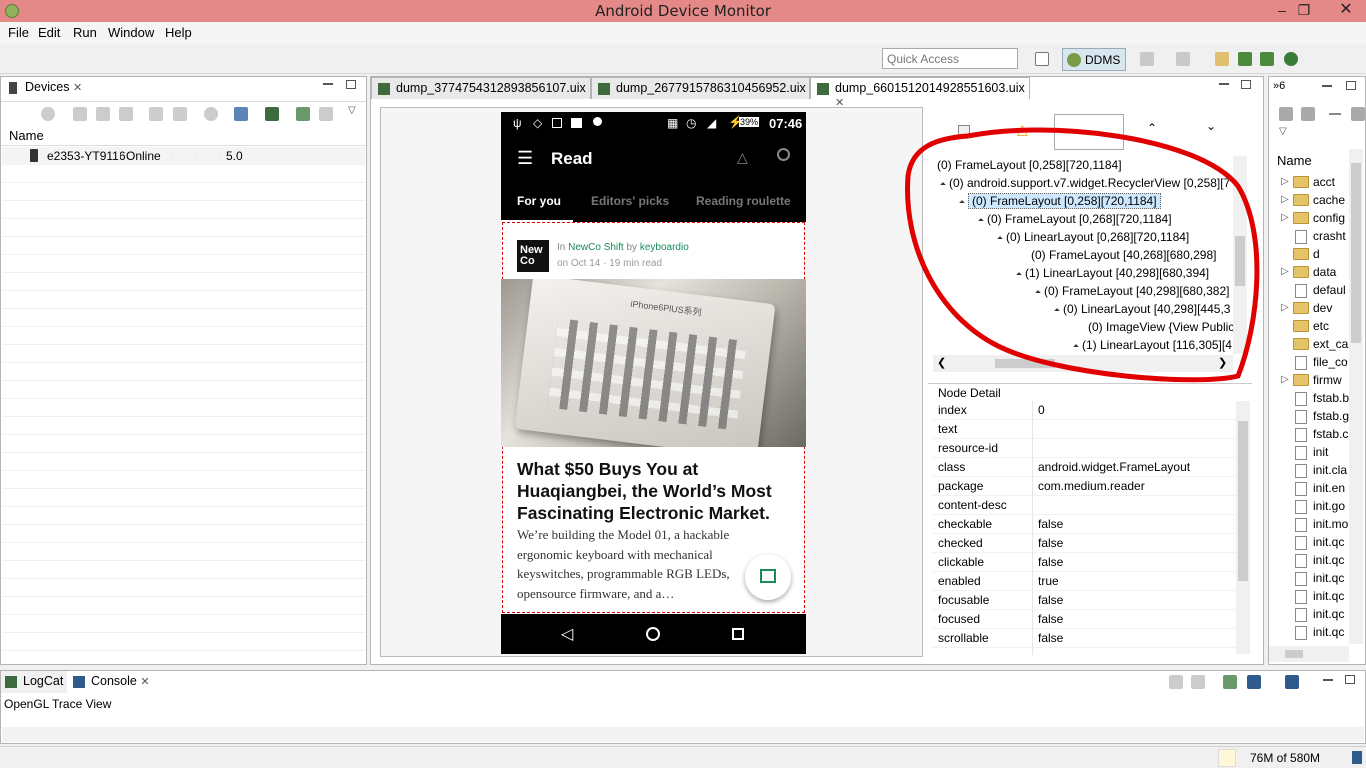 This screenshot has width=1366, height=768. I want to click on systrace-icon, so click(303, 114).